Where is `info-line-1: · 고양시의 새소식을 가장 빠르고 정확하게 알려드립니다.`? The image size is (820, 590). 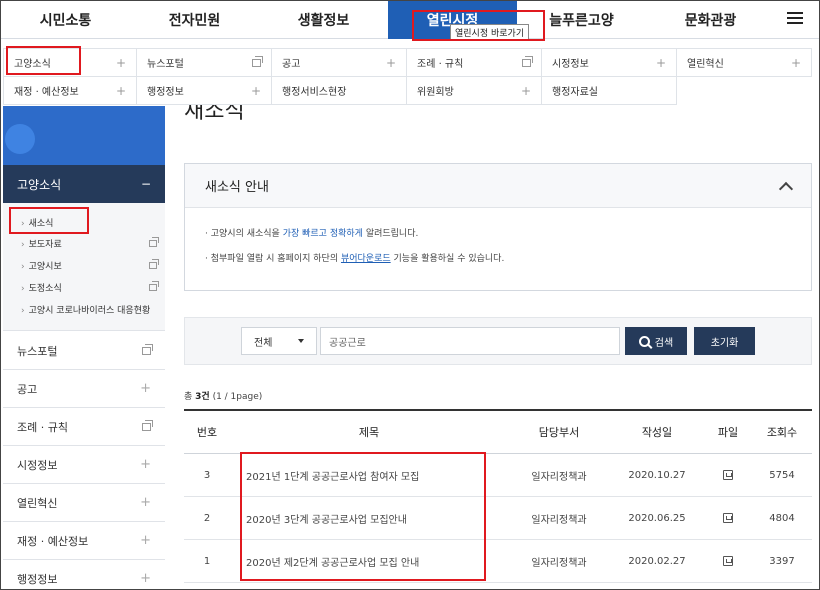 info-line-1: · 고양시의 새소식을 가장 빠르고 정확하게 알려드립니다. is located at coordinates (312, 234).